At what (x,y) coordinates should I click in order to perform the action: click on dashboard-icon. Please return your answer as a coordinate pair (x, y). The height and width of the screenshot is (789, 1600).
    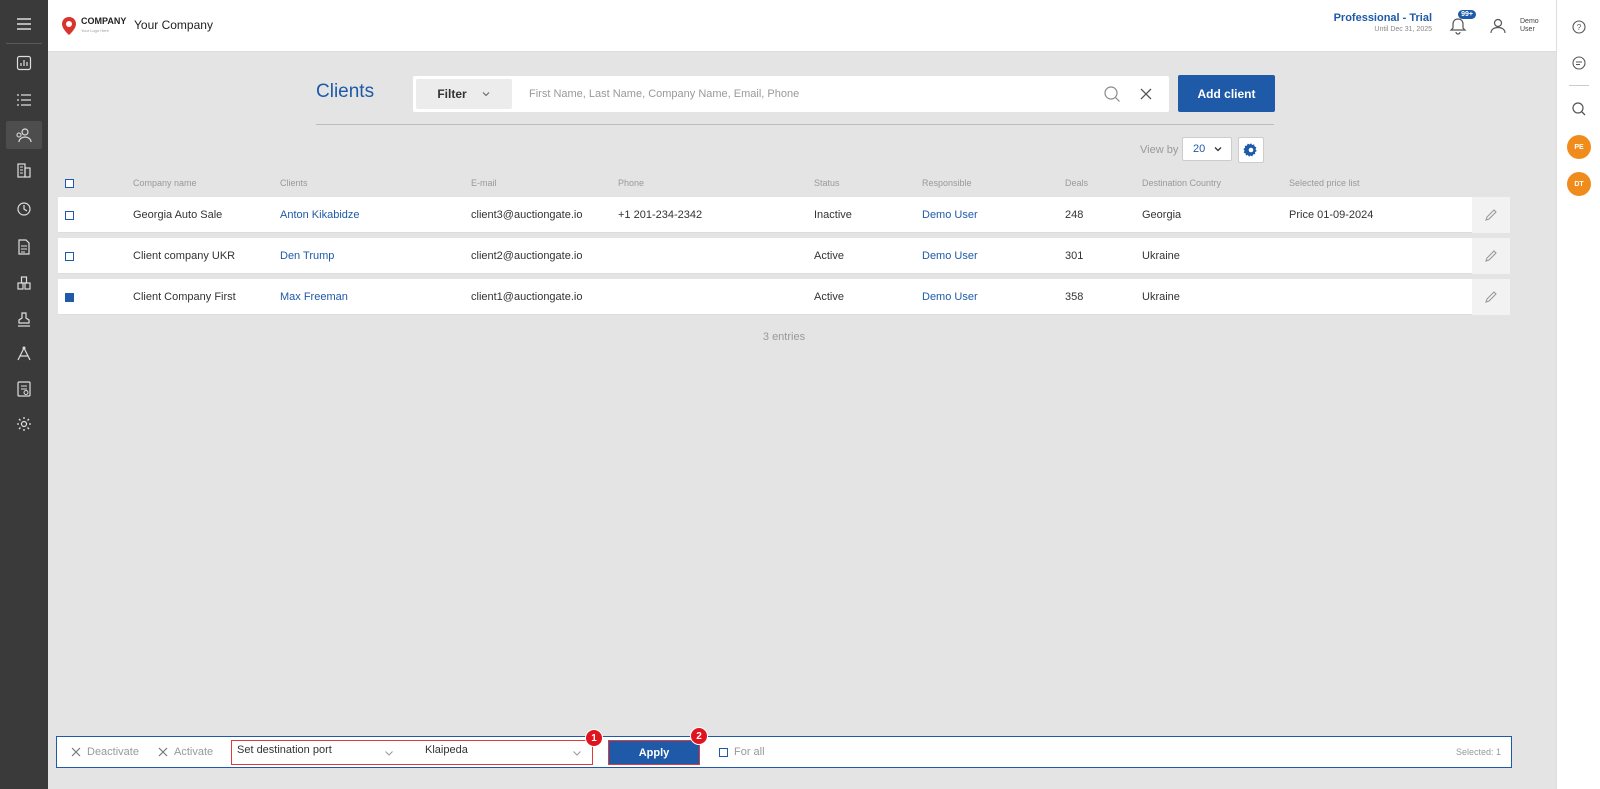
    Looking at the image, I should click on (24, 63).